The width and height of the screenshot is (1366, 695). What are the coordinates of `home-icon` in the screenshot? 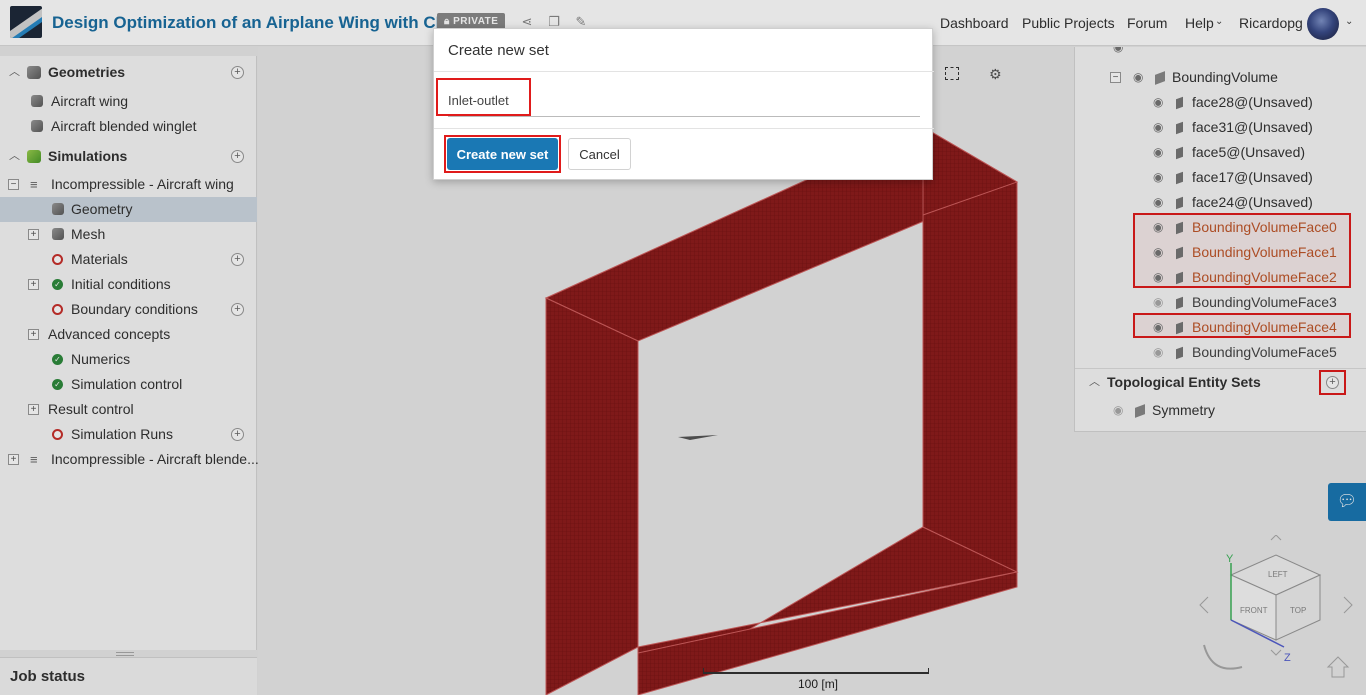 It's located at (1338, 667).